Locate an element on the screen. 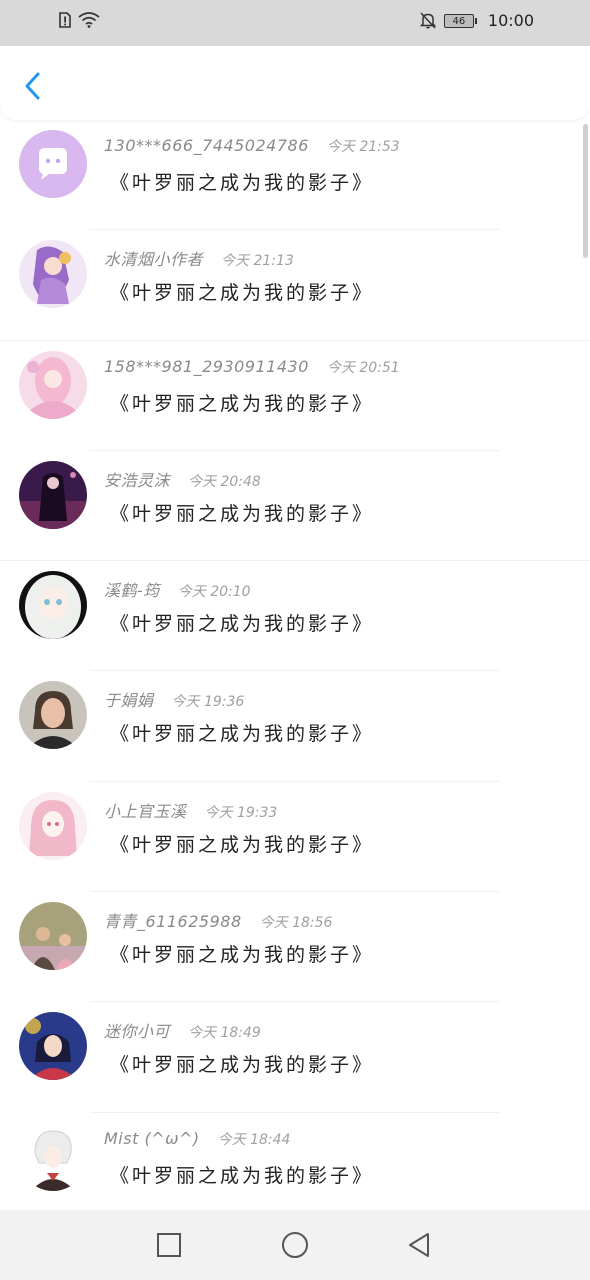 This screenshot has width=590, height=1280. comment-meta: Mist (^ω^) 今天 18:44 is located at coordinates (197, 1139).